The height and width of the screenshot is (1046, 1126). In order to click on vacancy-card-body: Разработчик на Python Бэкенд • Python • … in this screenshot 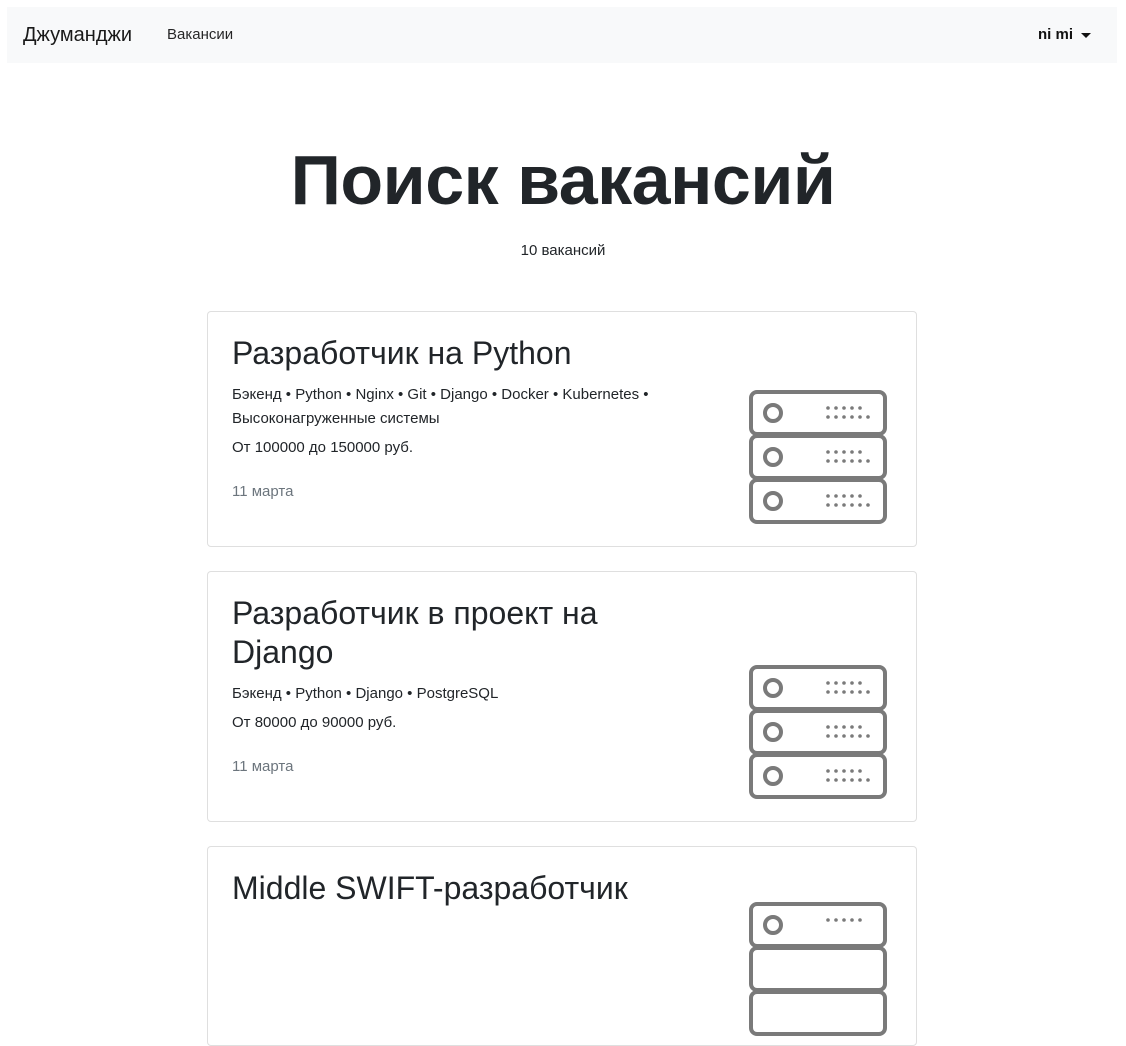, I will do `click(467, 417)`.